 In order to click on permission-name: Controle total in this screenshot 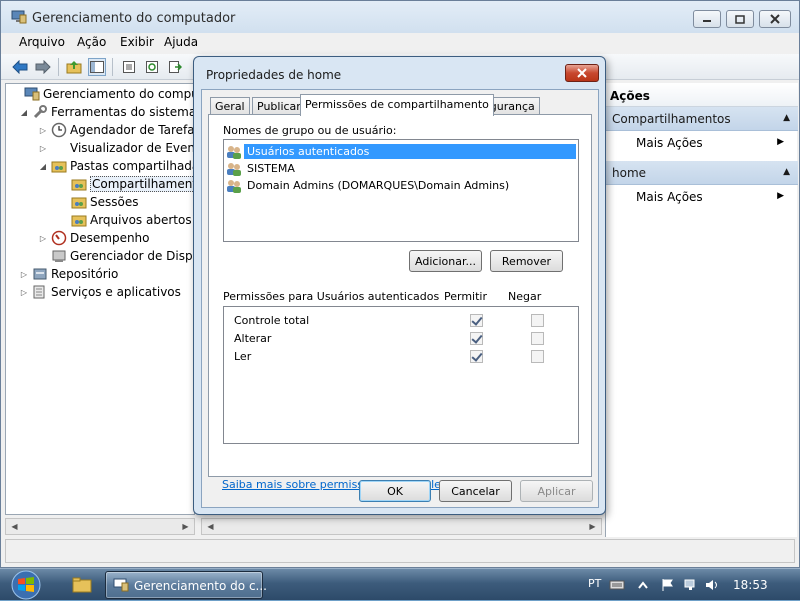, I will do `click(272, 320)`.